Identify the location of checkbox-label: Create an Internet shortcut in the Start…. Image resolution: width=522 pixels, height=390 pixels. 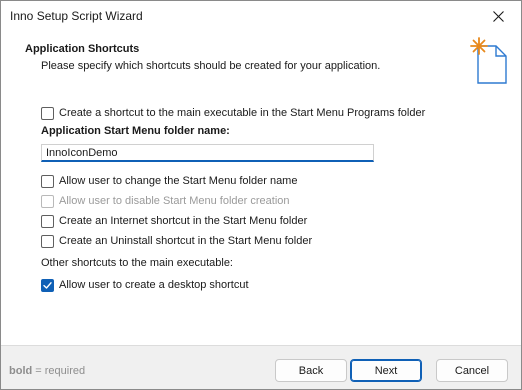
(183, 221).